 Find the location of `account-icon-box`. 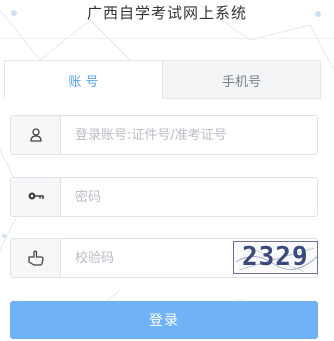

account-icon-box is located at coordinates (36, 135).